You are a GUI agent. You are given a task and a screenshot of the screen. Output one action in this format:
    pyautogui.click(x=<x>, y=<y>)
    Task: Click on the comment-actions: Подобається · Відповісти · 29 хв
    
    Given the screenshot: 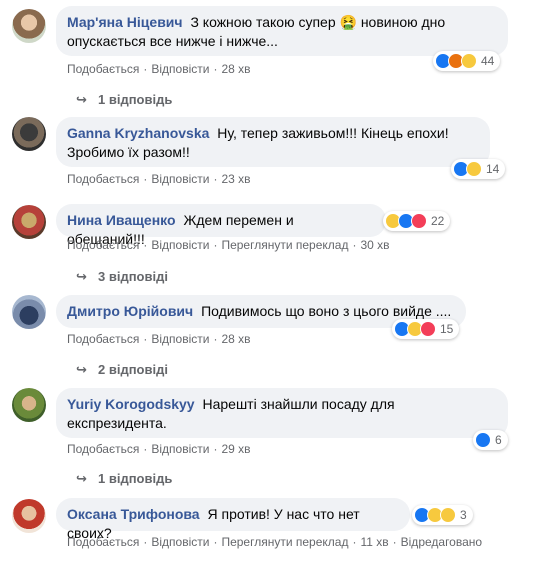 What is the action you would take?
    pyautogui.click(x=159, y=449)
    